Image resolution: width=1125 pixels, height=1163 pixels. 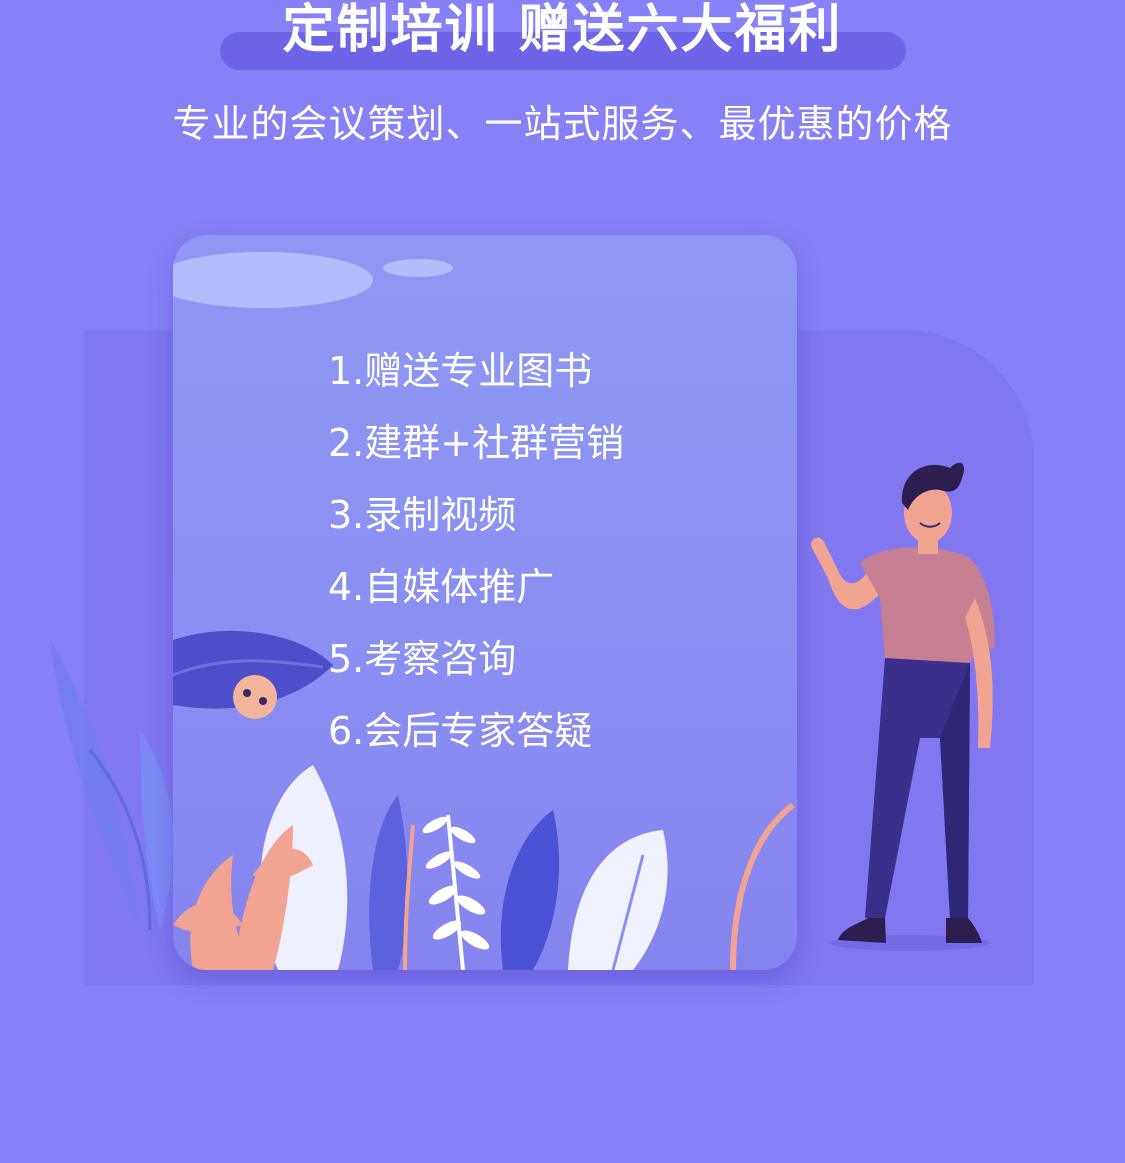 I want to click on left-leaves-illustration, so click(x=112, y=785).